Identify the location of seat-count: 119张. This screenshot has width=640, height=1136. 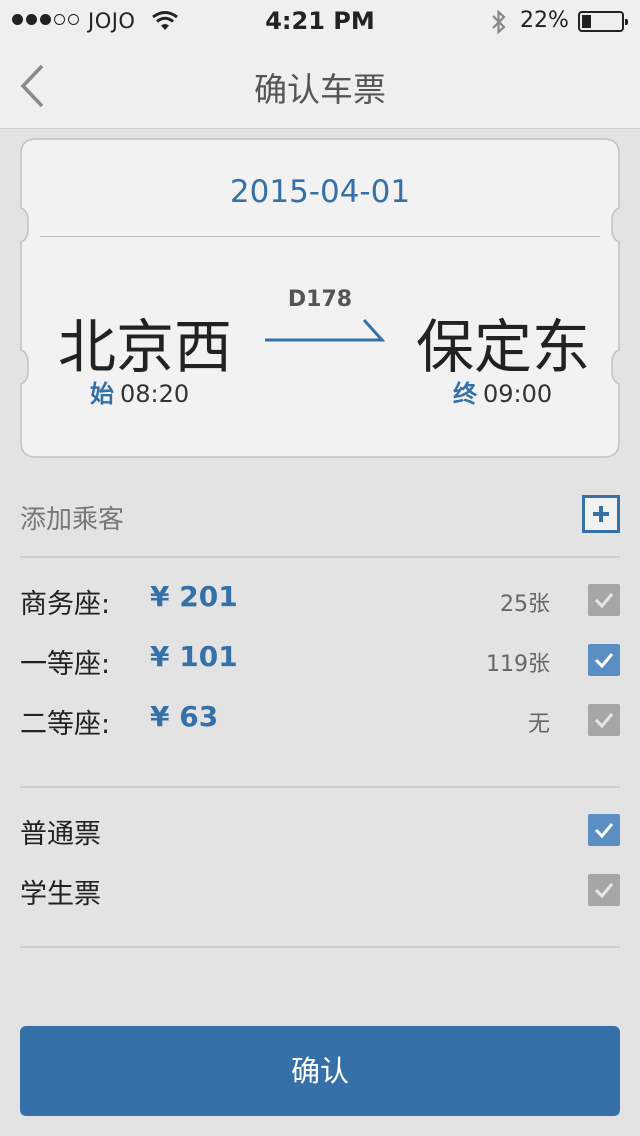
(518, 664).